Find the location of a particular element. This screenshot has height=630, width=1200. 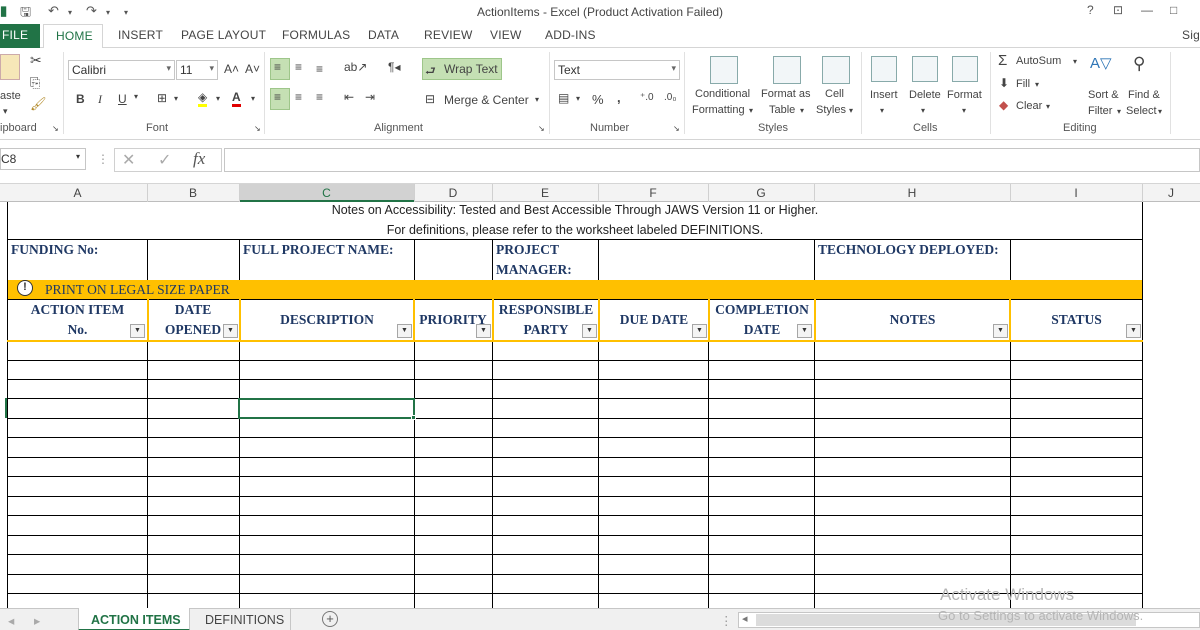

orientation-icon: ab↗ is located at coordinates (355, 67).